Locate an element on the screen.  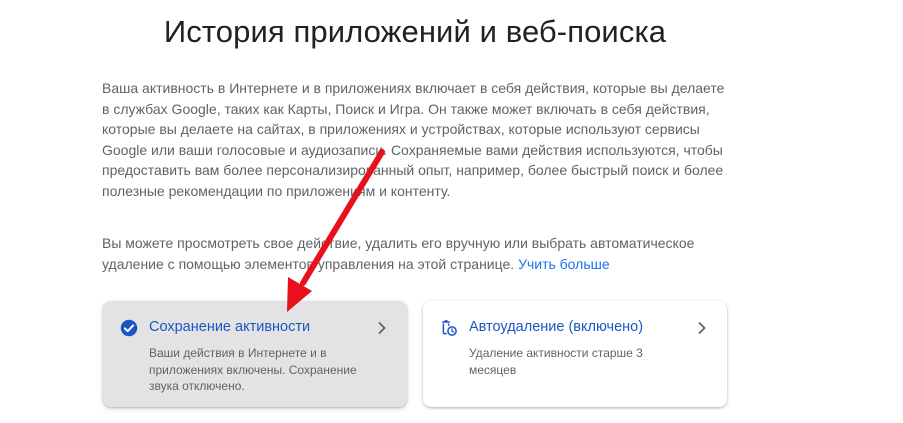
learn-more-link: Учить больше is located at coordinates (564, 264).